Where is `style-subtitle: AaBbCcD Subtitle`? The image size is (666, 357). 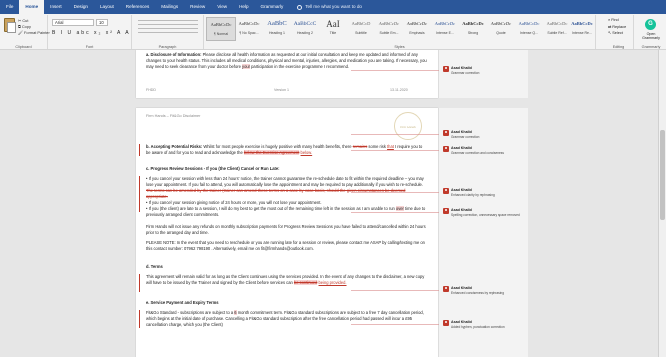 style-subtitle: AaBbCcD Subtitle is located at coordinates (361, 29).